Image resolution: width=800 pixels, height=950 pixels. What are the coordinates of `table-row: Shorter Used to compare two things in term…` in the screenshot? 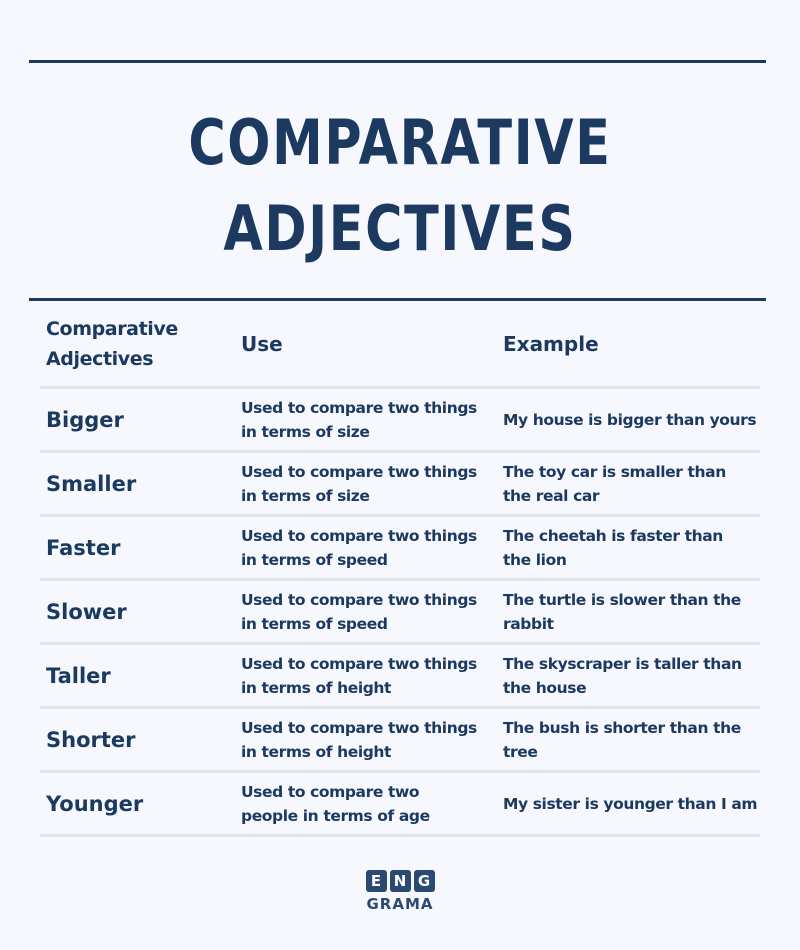 It's located at (400, 741).